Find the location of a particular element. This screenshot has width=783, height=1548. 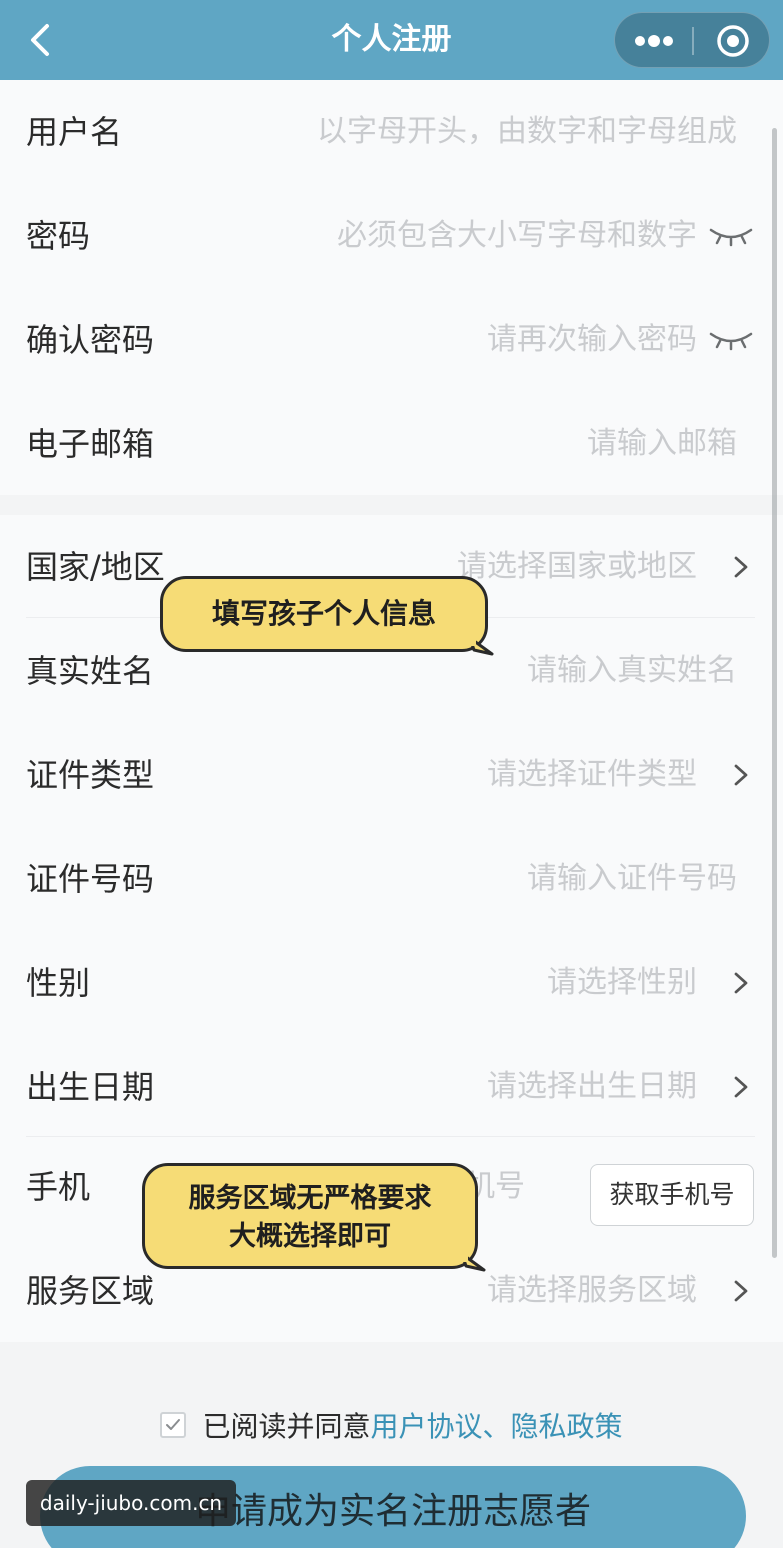

annotation-text: 填写孩子个人信息 is located at coordinates (323, 613).